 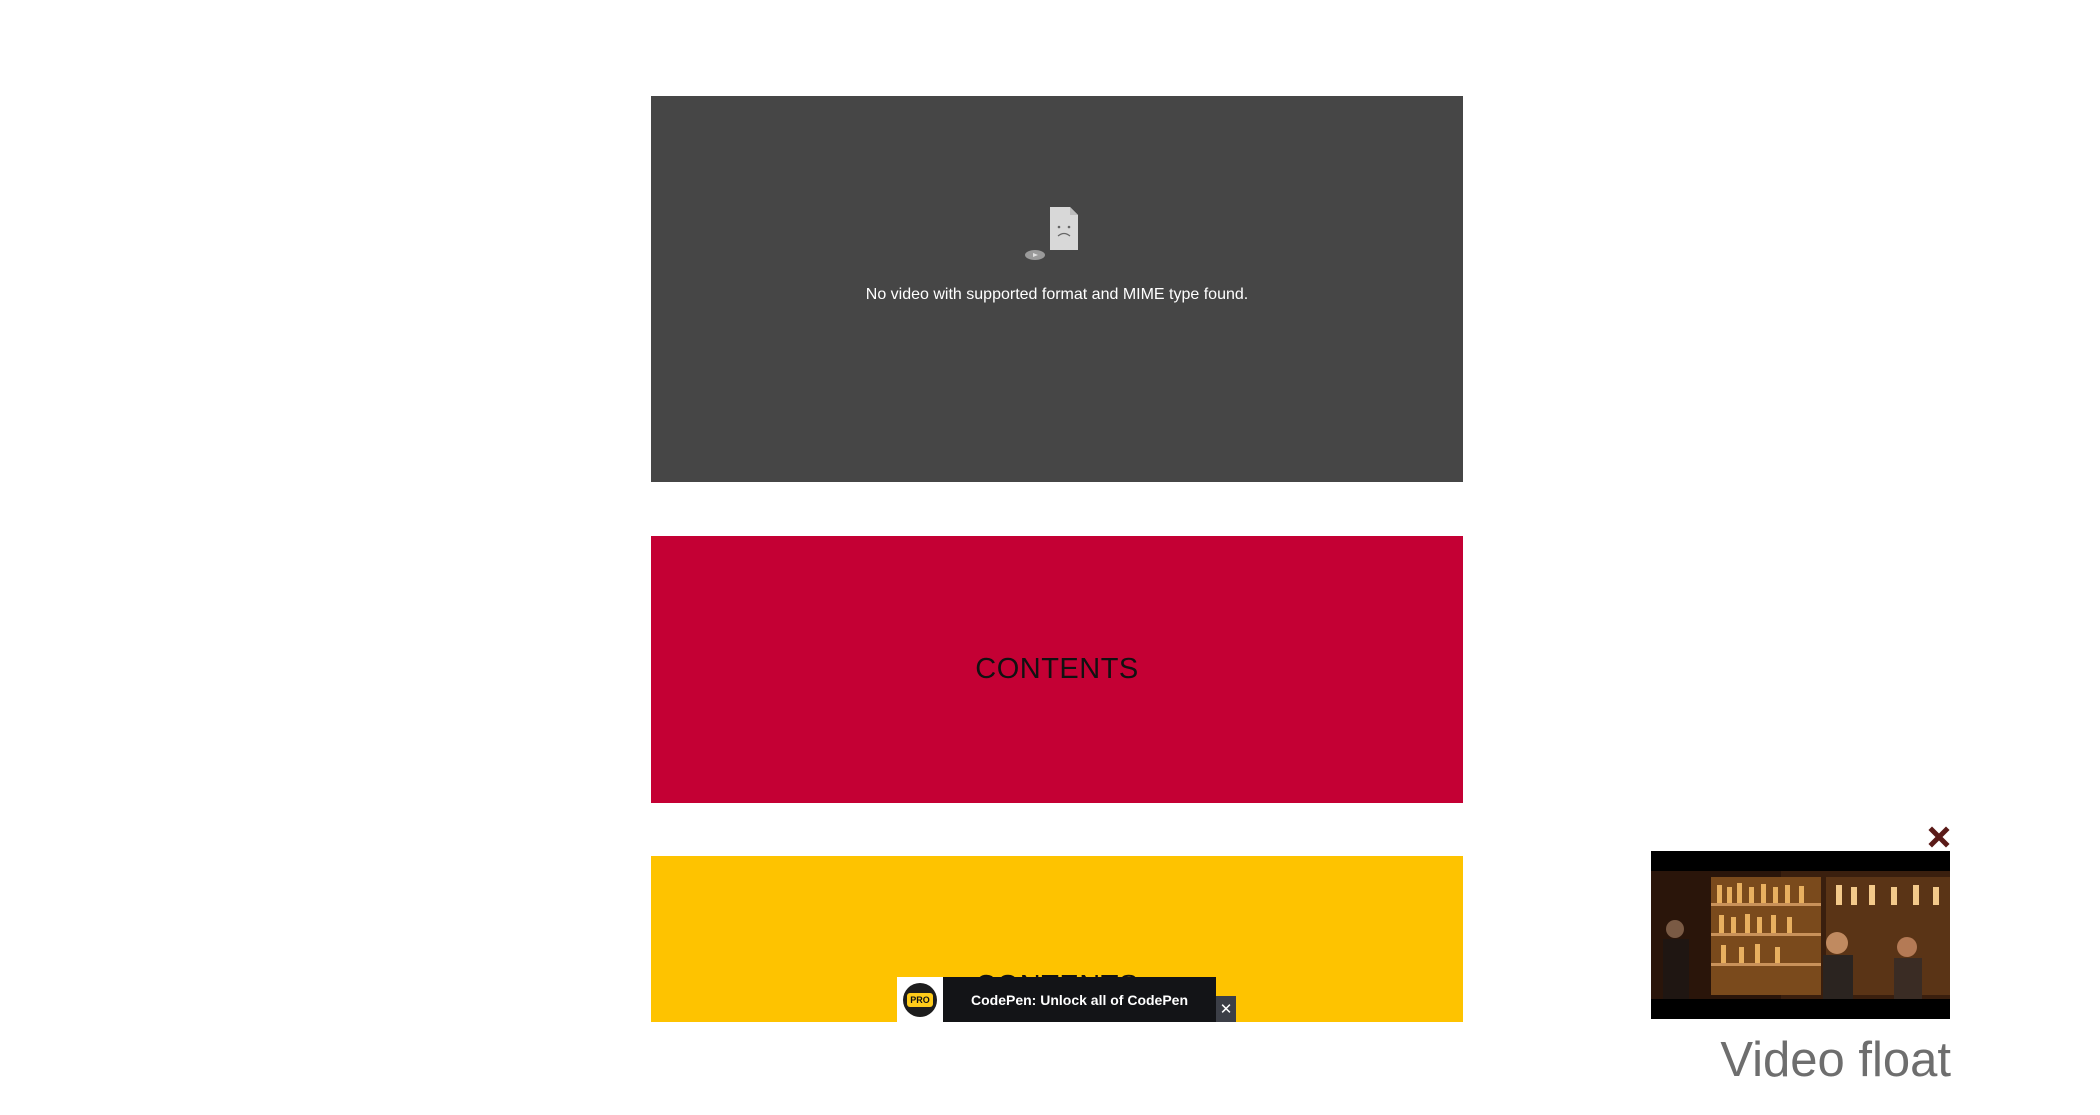 I want to click on pro-badge-icon: PRO, so click(x=920, y=999).